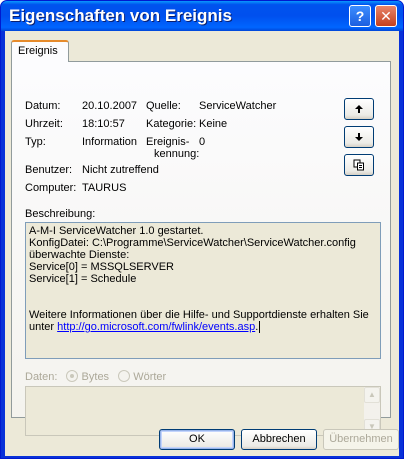 The image size is (404, 459). What do you see at coordinates (372, 411) in the screenshot?
I see `data-scrollbar: ▲ ▼` at bounding box center [372, 411].